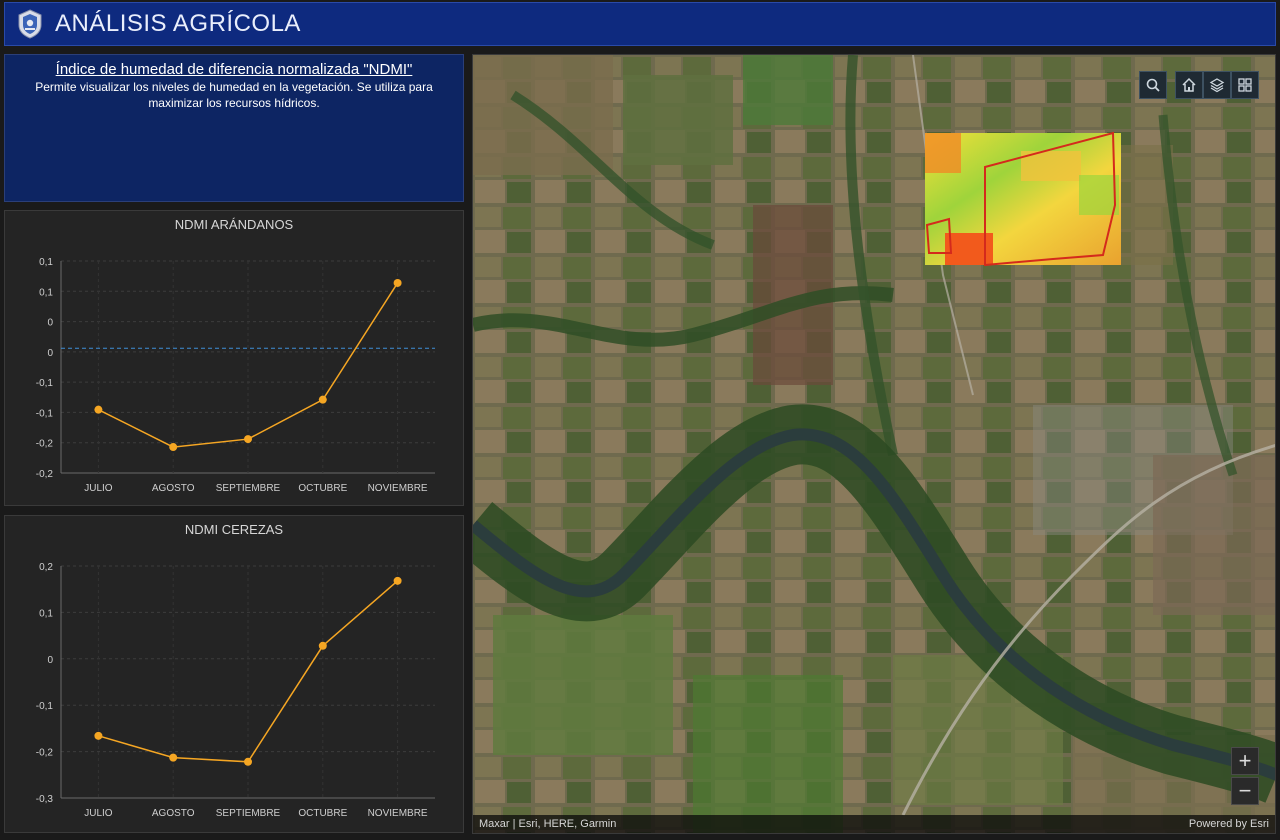  What do you see at coordinates (45, 799) in the screenshot?
I see `y-tick-label: -0,3` at bounding box center [45, 799].